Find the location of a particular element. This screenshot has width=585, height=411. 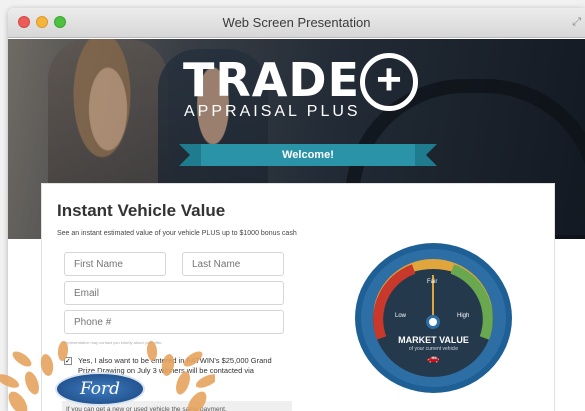

last-name-input is located at coordinates (233, 264).